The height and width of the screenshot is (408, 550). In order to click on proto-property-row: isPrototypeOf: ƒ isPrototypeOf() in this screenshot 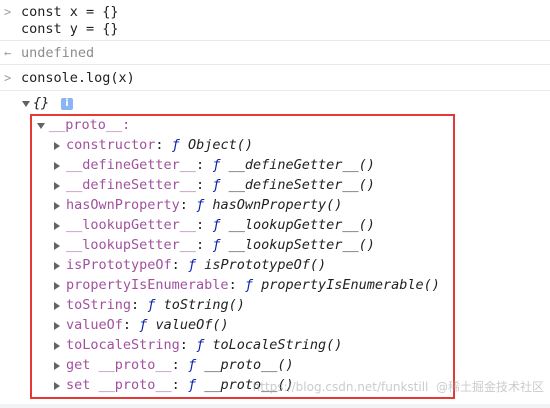, I will do `click(196, 265)`.